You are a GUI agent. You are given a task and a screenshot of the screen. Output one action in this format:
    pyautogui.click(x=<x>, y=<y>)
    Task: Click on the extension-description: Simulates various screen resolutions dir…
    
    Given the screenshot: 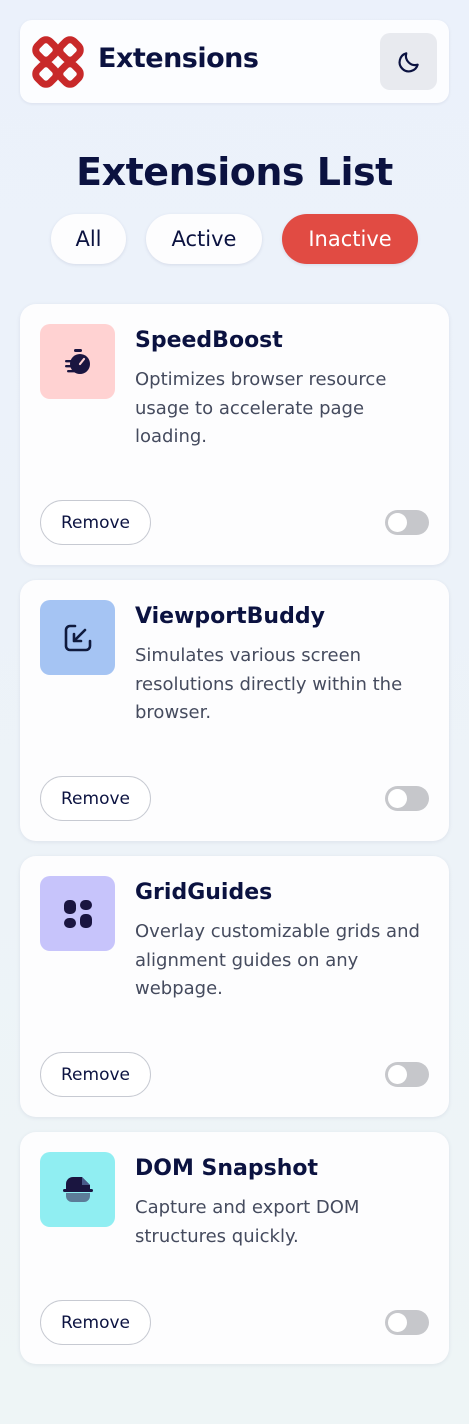 What is the action you would take?
    pyautogui.click(x=269, y=684)
    